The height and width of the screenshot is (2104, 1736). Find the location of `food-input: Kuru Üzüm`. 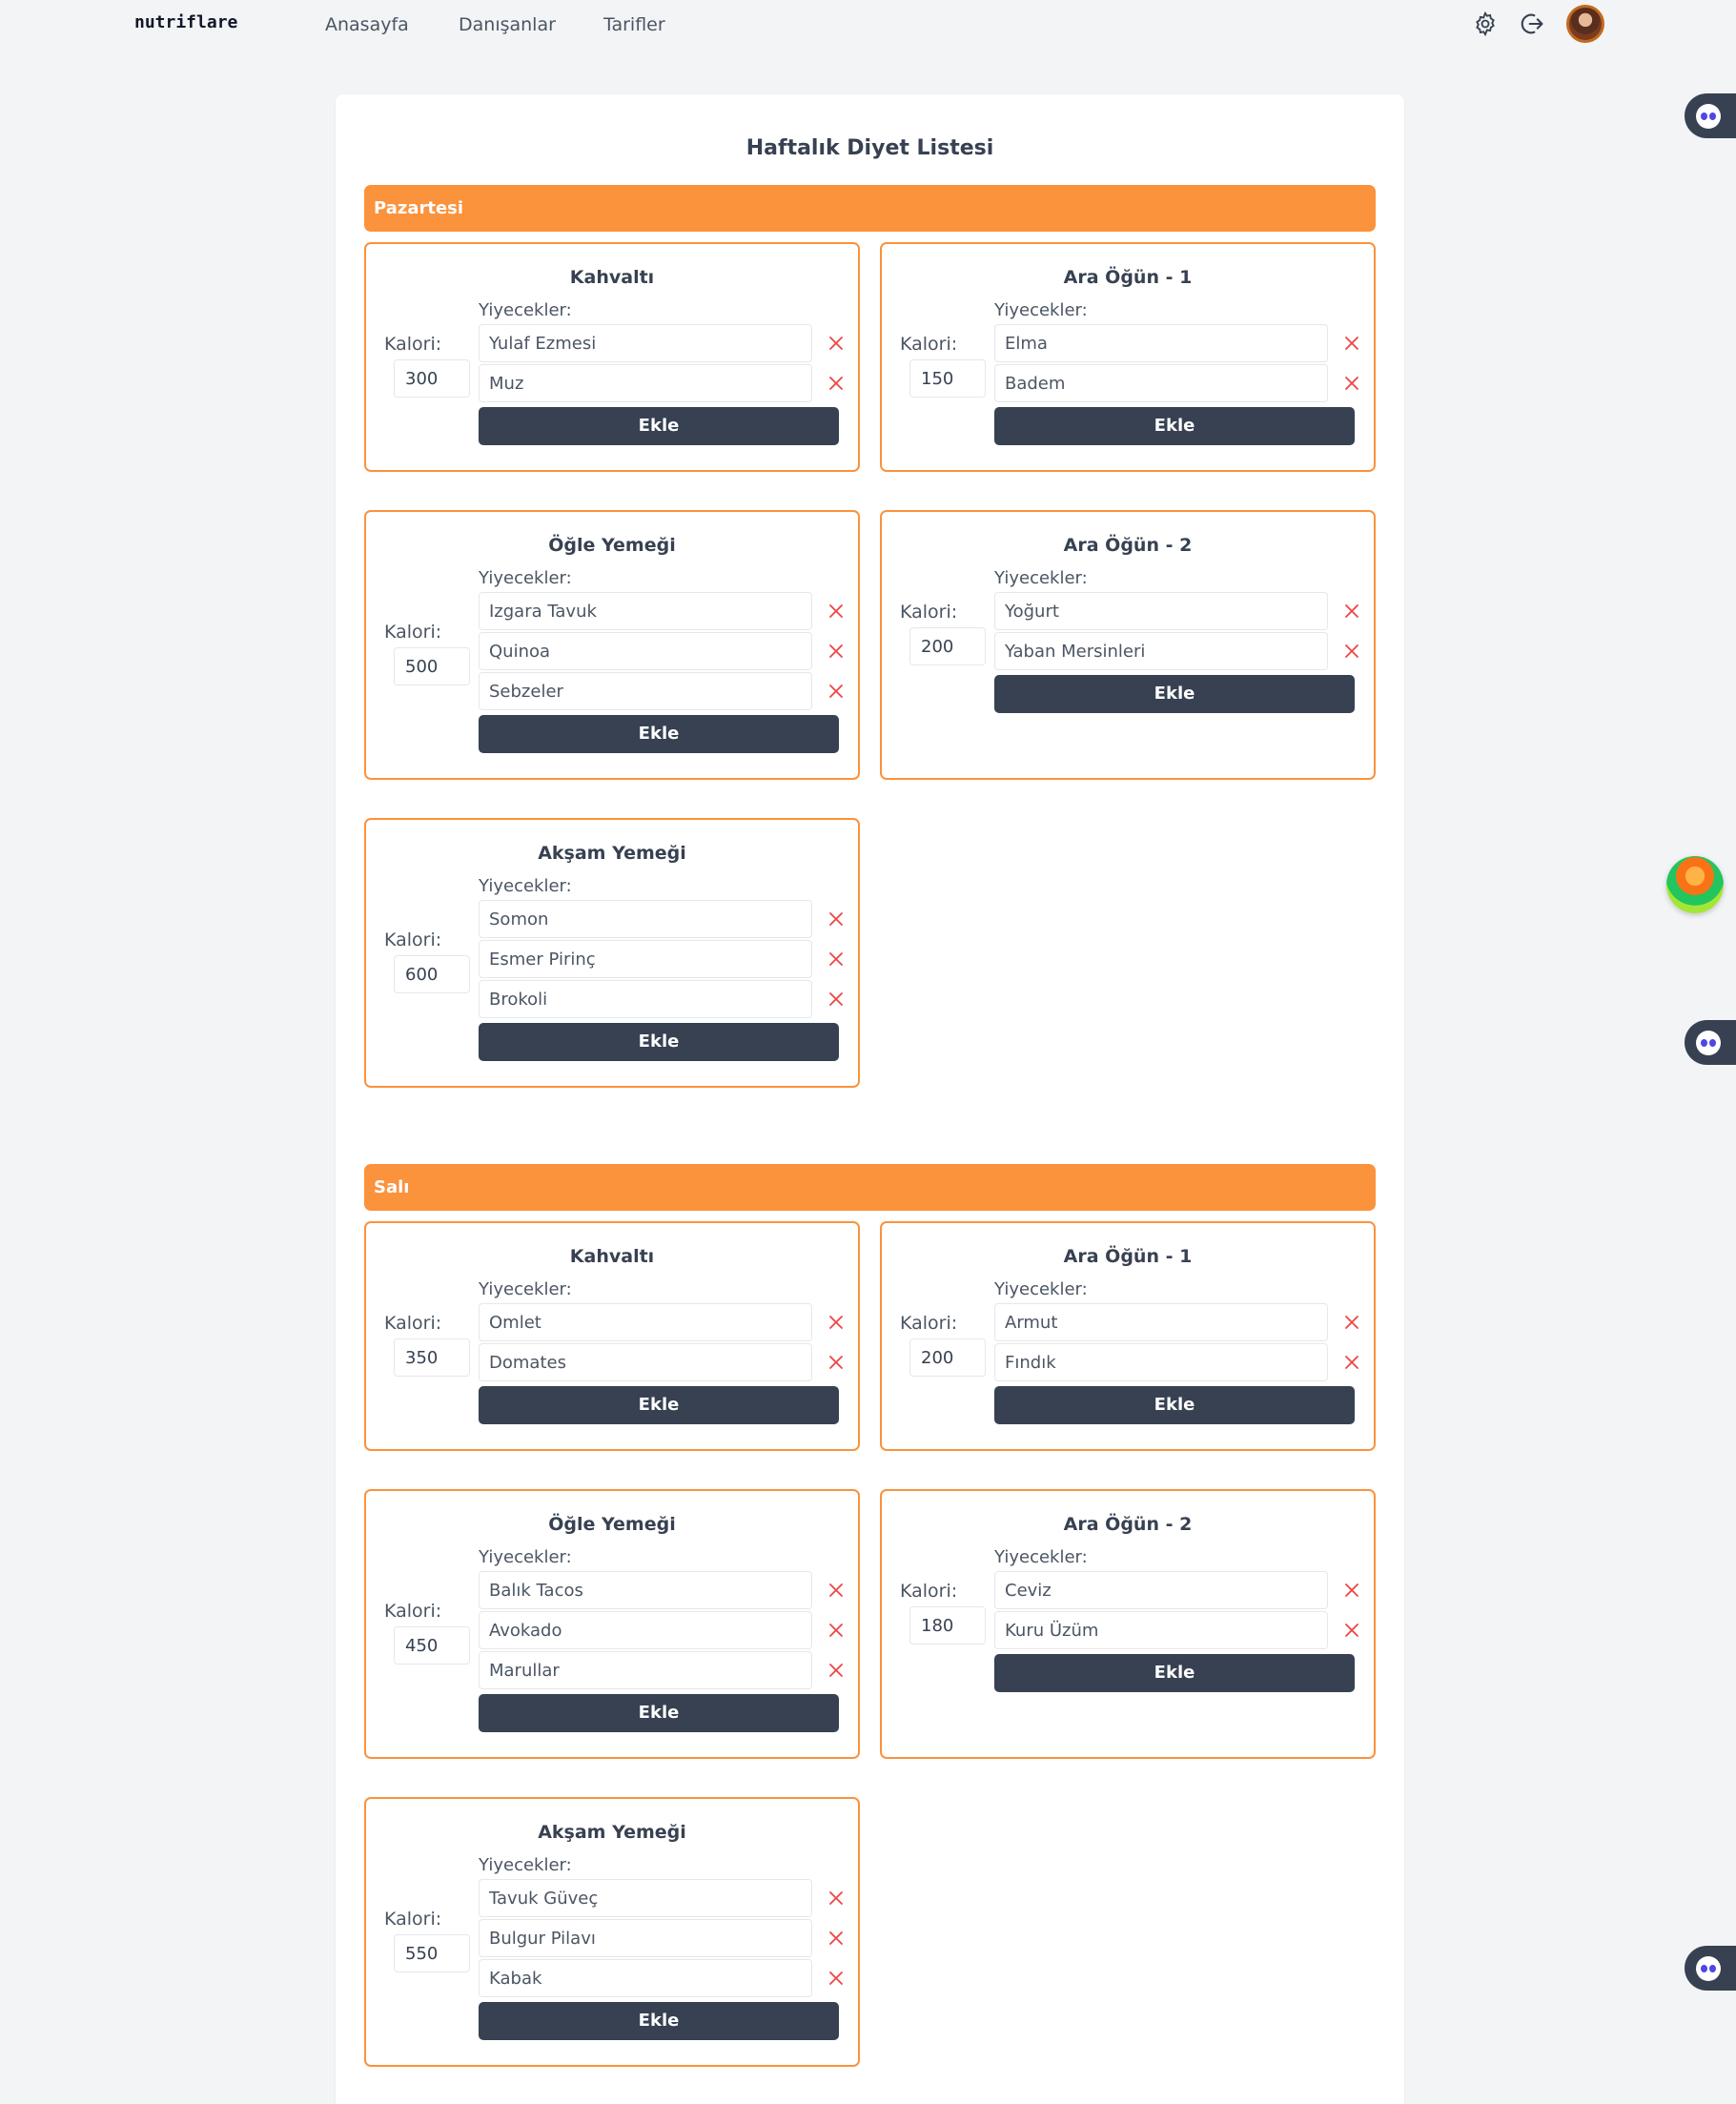

food-input: Kuru Üzüm is located at coordinates (1161, 1630).